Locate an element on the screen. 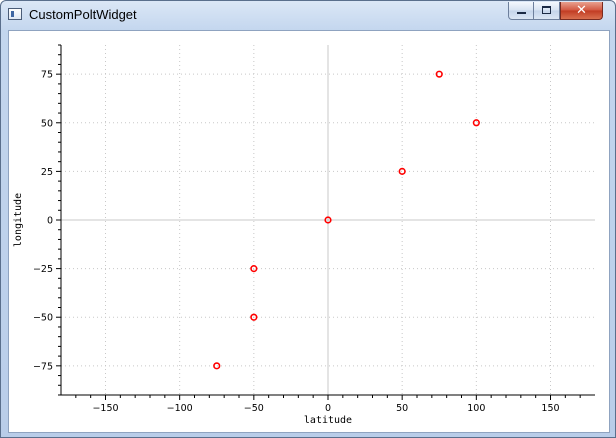  close-icon: ✕ is located at coordinates (581, 10).